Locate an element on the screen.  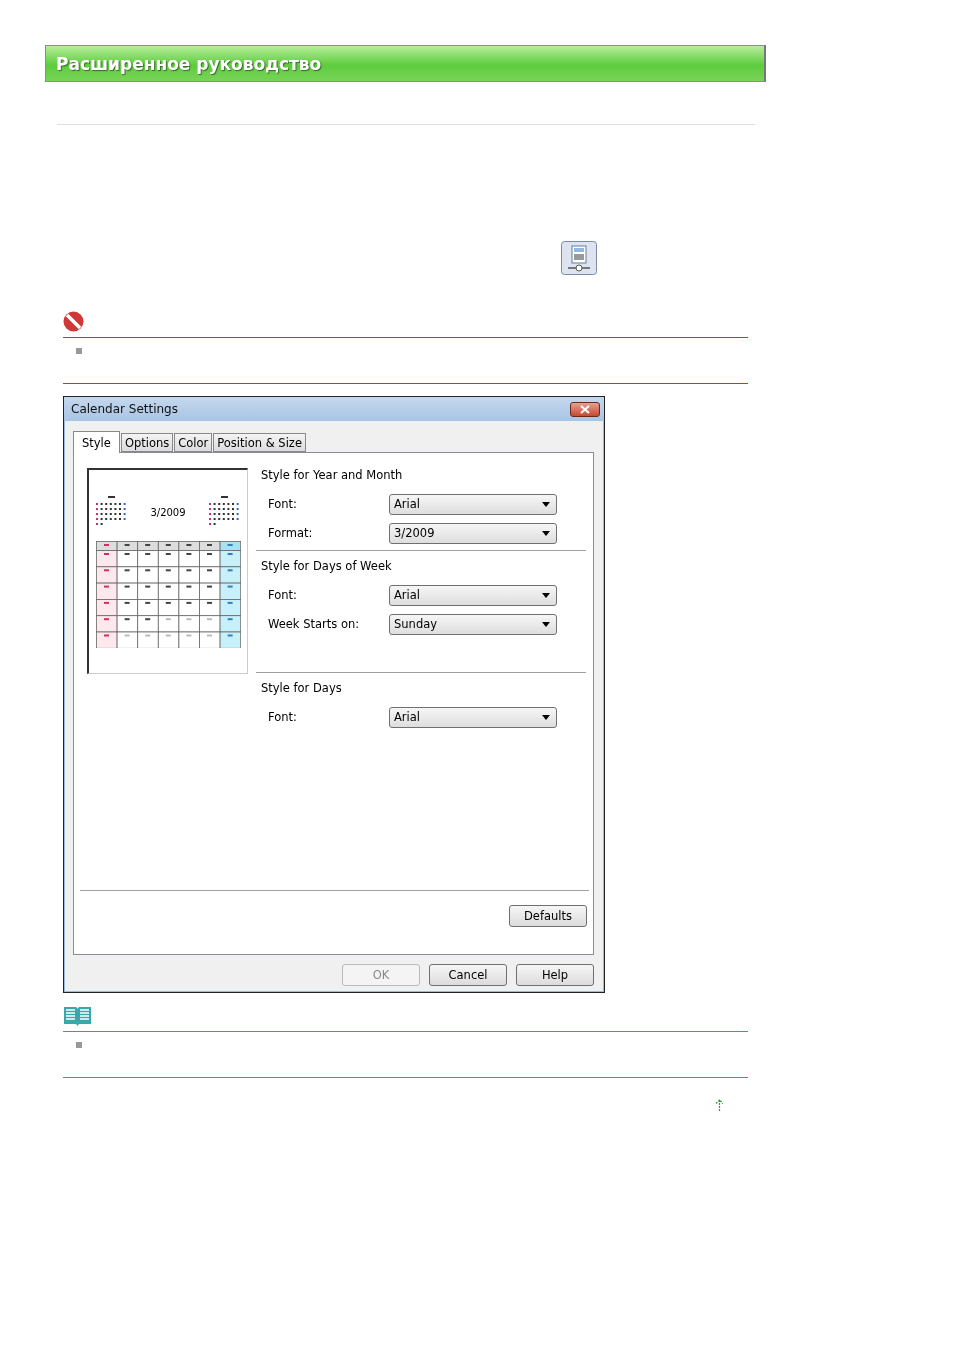
close-button is located at coordinates (585, 409).